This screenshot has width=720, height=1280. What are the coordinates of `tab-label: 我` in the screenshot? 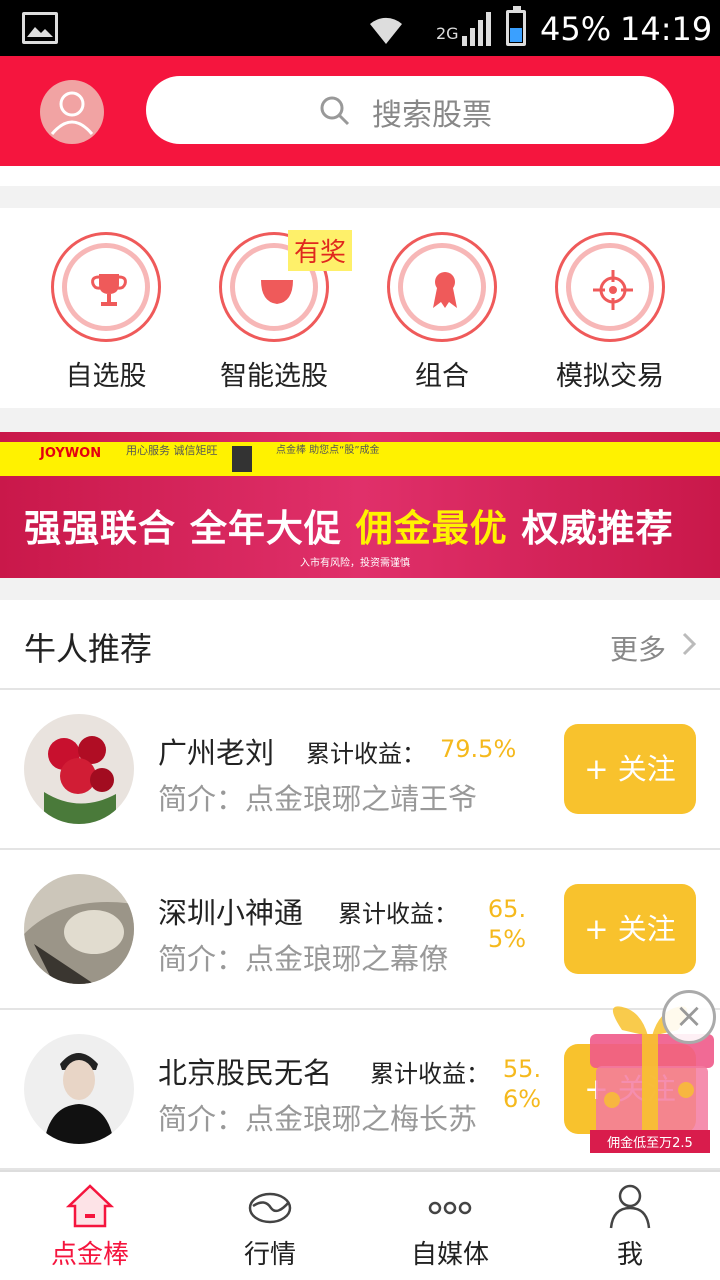 It's located at (629, 1255).